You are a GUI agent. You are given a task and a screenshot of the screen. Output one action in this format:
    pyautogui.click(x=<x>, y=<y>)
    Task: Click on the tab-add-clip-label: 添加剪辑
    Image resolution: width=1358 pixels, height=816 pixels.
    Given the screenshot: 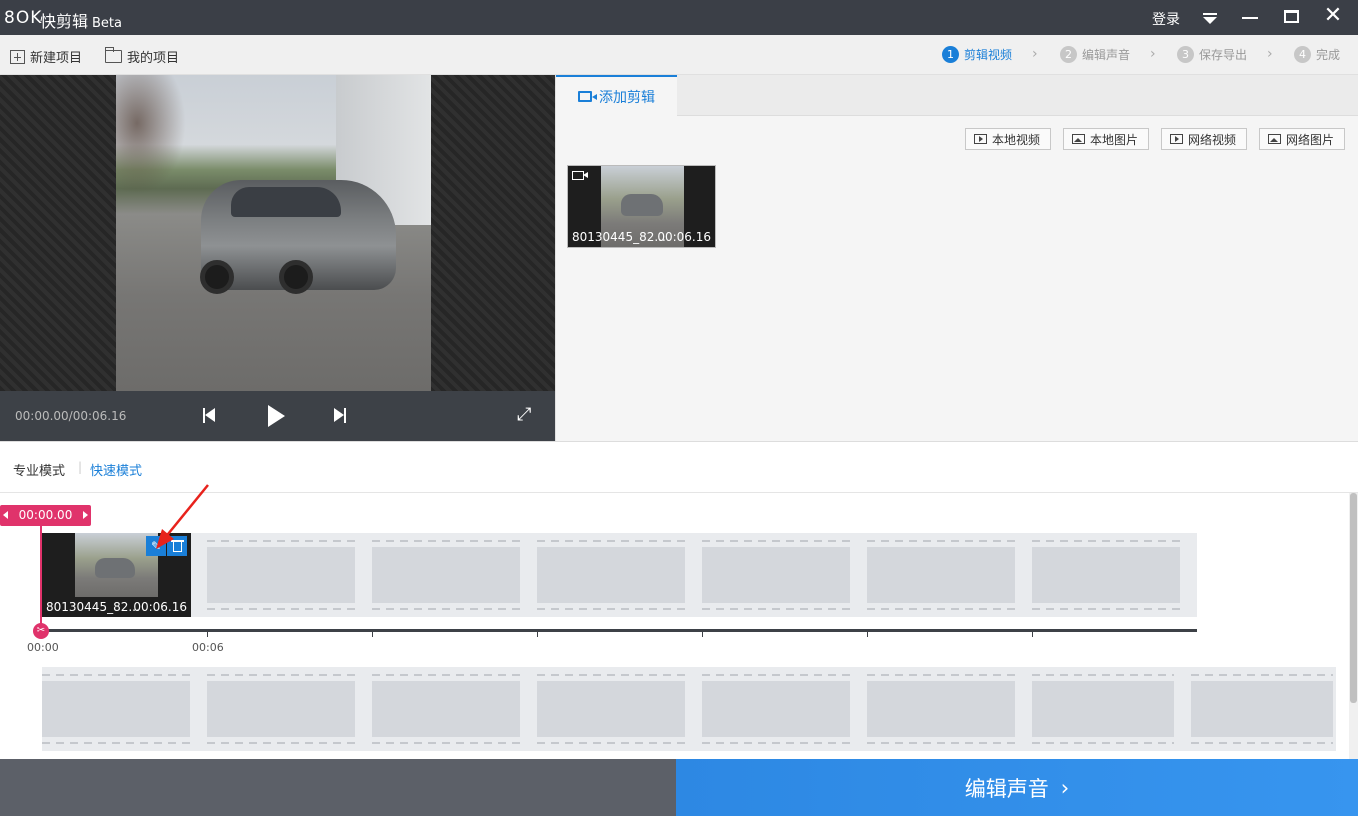 What is the action you would take?
    pyautogui.click(x=627, y=97)
    